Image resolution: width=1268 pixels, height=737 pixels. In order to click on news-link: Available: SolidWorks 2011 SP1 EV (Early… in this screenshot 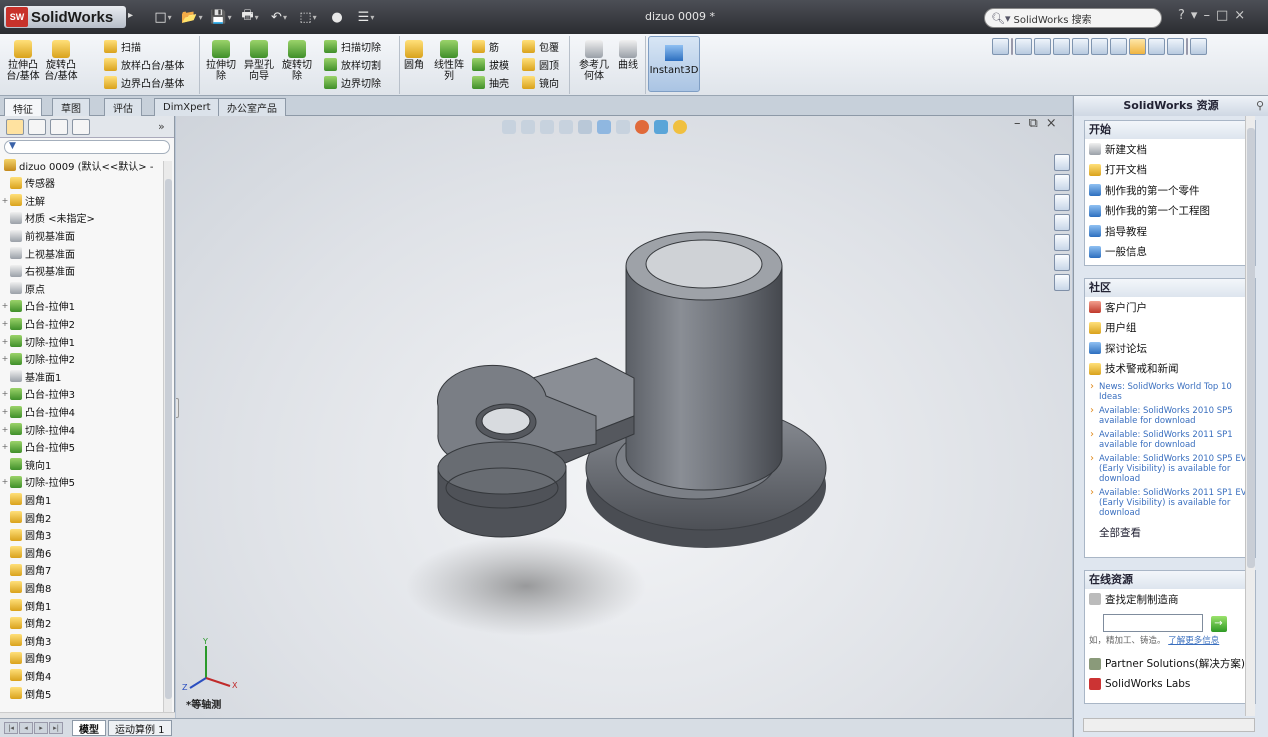, I will do `click(1170, 502)`.